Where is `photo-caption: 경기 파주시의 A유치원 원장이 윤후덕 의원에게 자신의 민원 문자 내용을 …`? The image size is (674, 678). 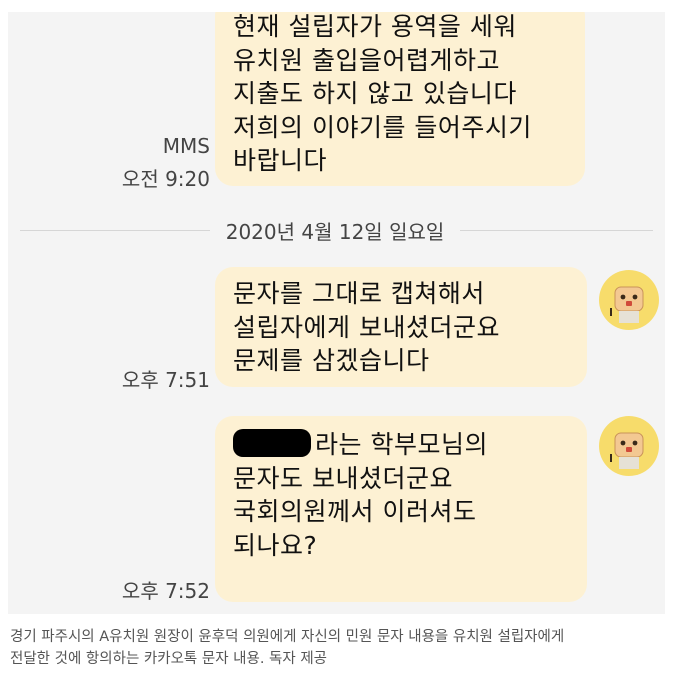
photo-caption: 경기 파주시의 A유치원 원장이 윤후덕 의원에게 자신의 민원 문자 내용을 … is located at coordinates (337, 648).